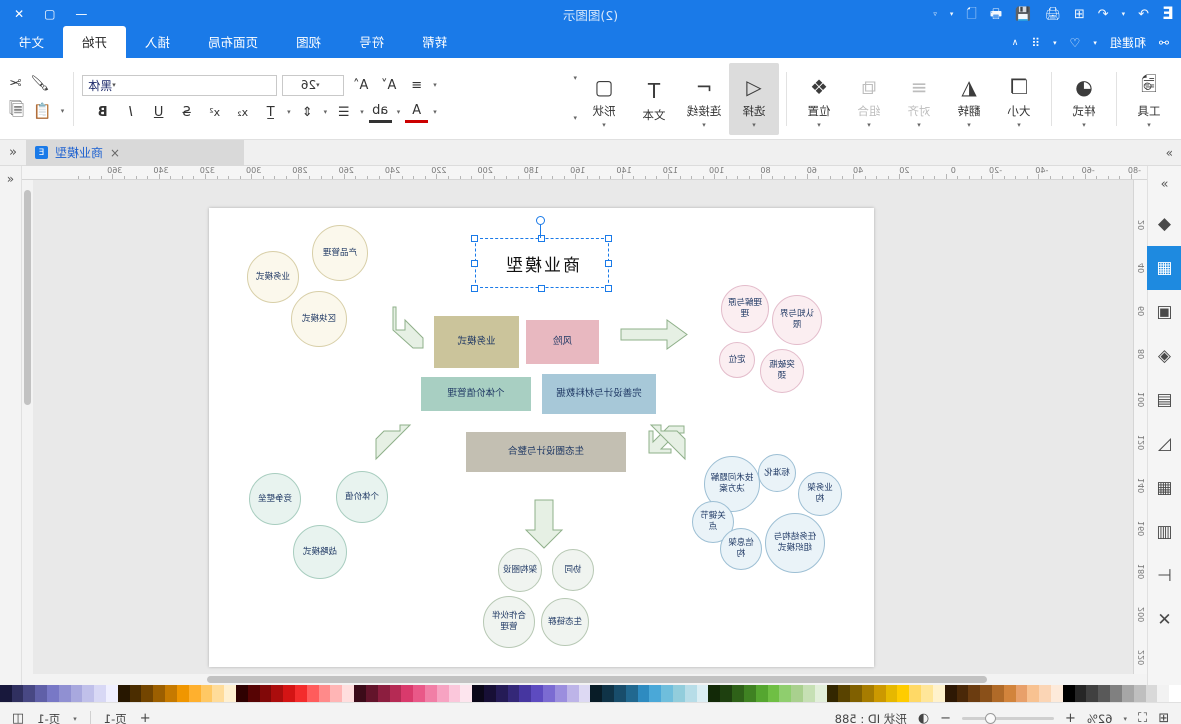 The width and height of the screenshot is (1181, 724). I want to click on highlight-icon: ab, so click(380, 112).